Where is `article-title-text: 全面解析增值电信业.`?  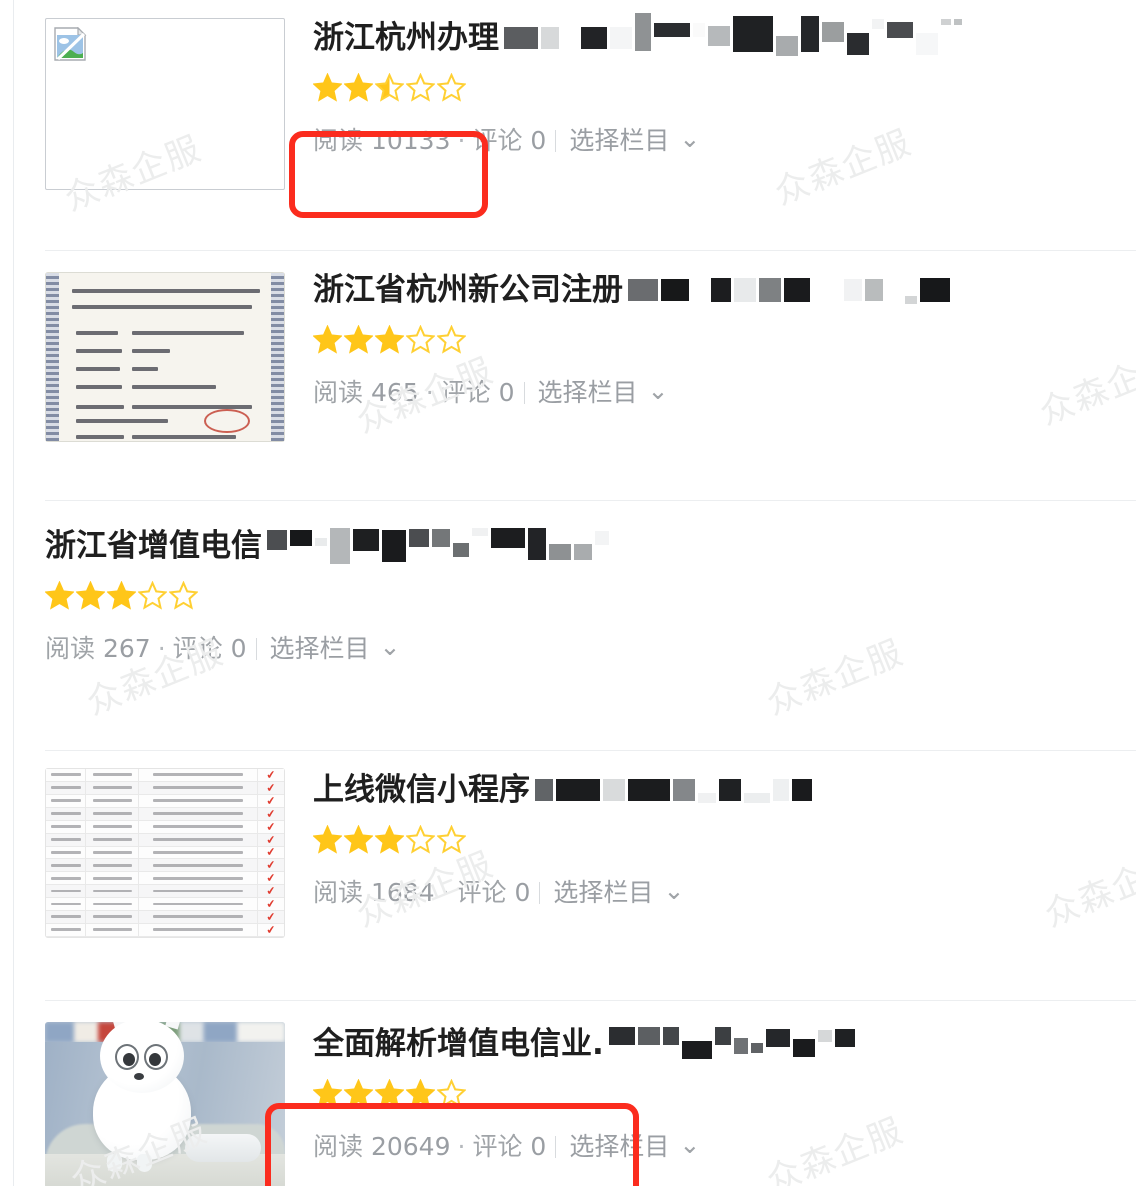
article-title-text: 全面解析增值电信业. is located at coordinates (458, 1044).